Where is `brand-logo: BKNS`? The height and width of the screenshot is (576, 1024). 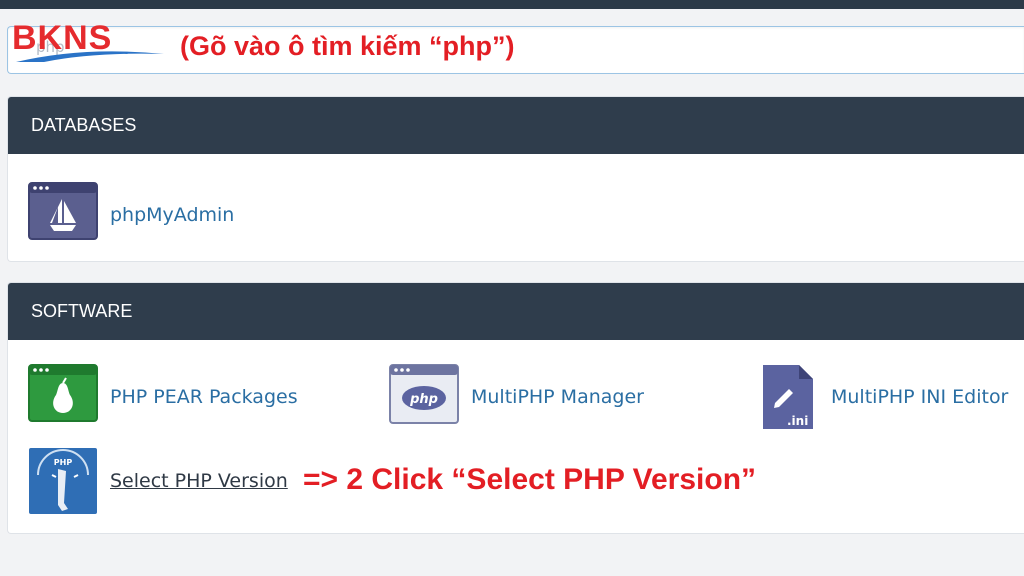 brand-logo: BKNS is located at coordinates (92, 43).